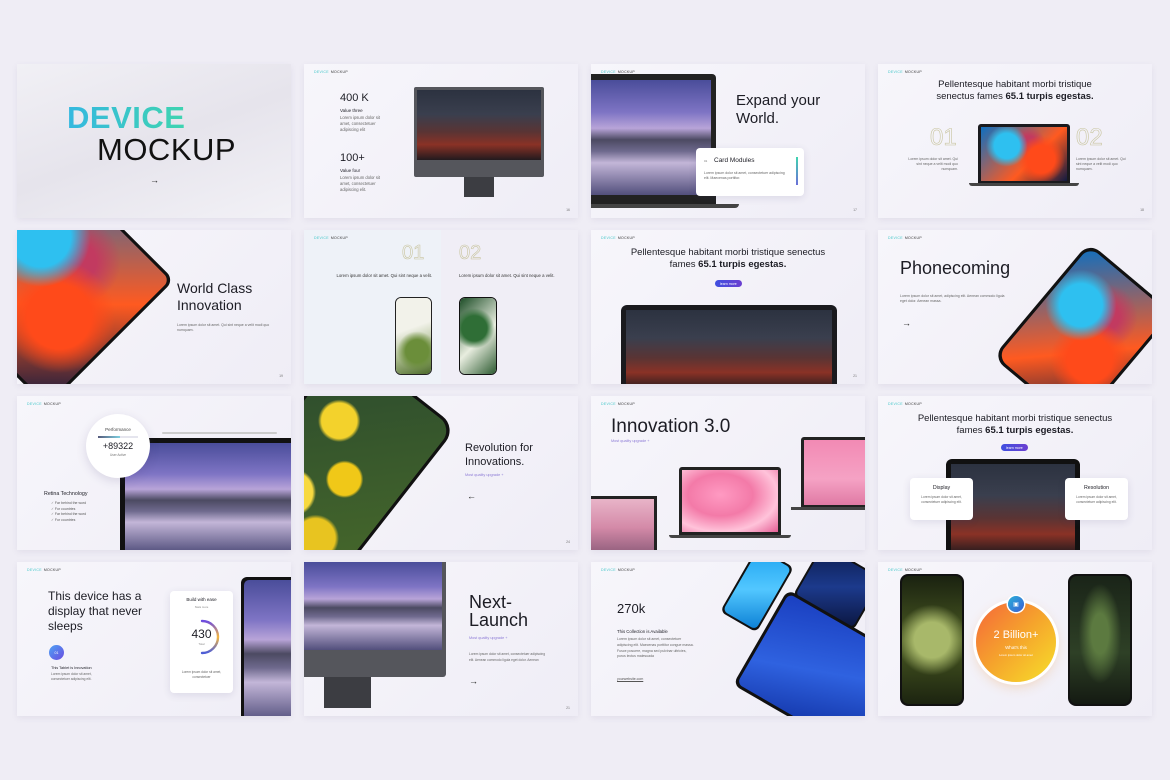  I want to click on perf-label: Performance, so click(118, 429).